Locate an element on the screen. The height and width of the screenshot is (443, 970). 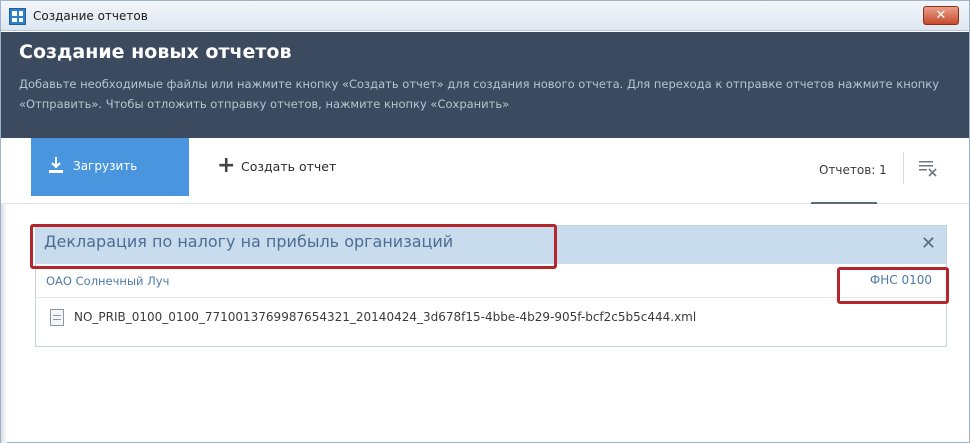
xml-file-icon is located at coordinates (57, 317).